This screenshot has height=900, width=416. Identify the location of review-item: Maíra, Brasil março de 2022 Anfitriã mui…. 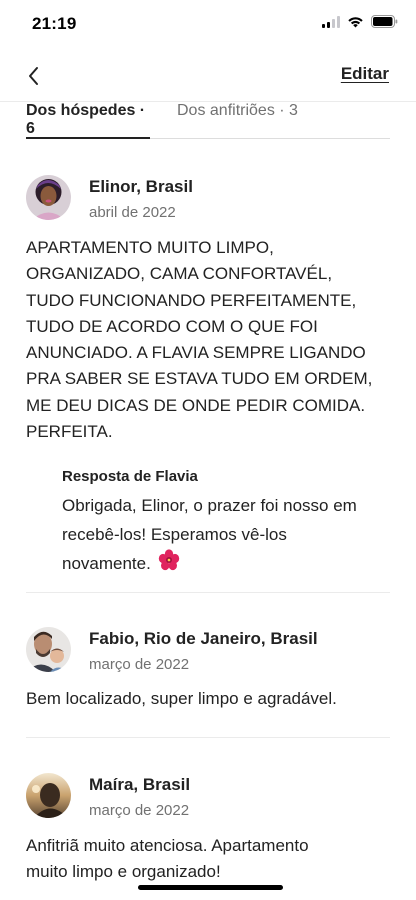
(208, 829).